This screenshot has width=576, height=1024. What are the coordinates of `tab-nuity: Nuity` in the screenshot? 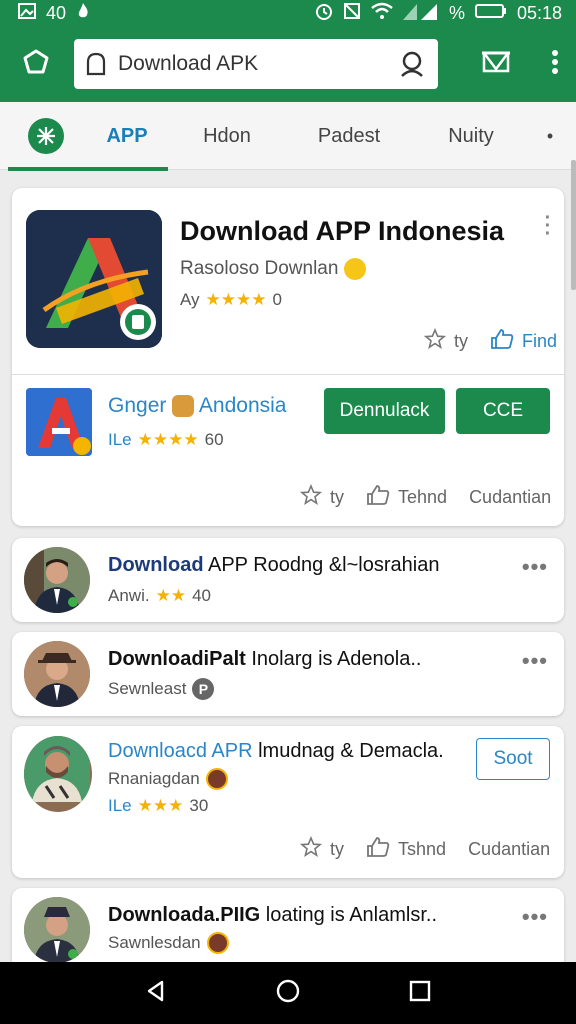 It's located at (471, 136).